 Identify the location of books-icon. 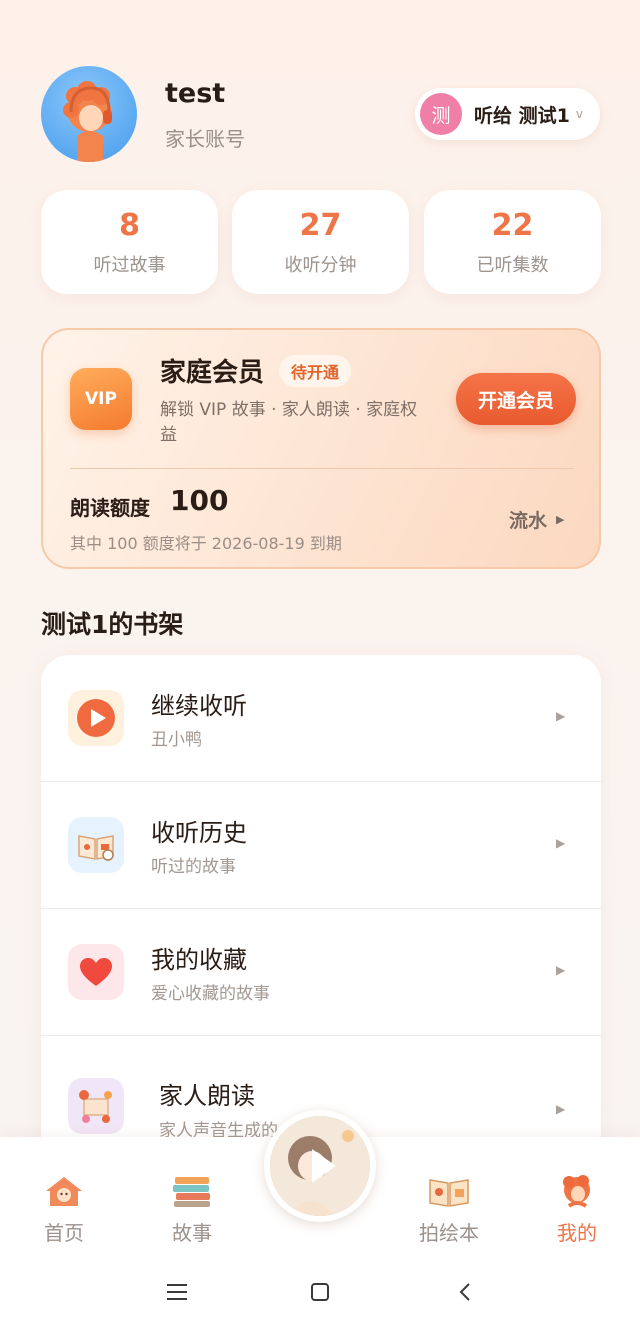
(191, 1192).